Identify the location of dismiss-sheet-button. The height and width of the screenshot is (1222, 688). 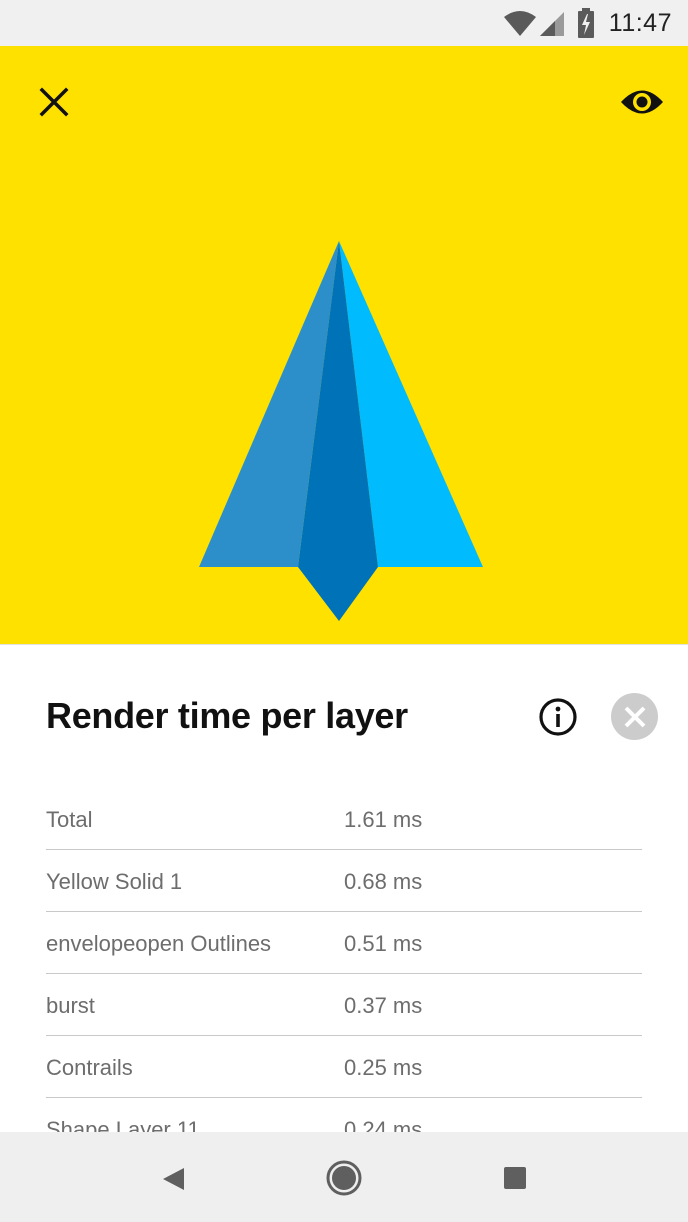
(634, 716).